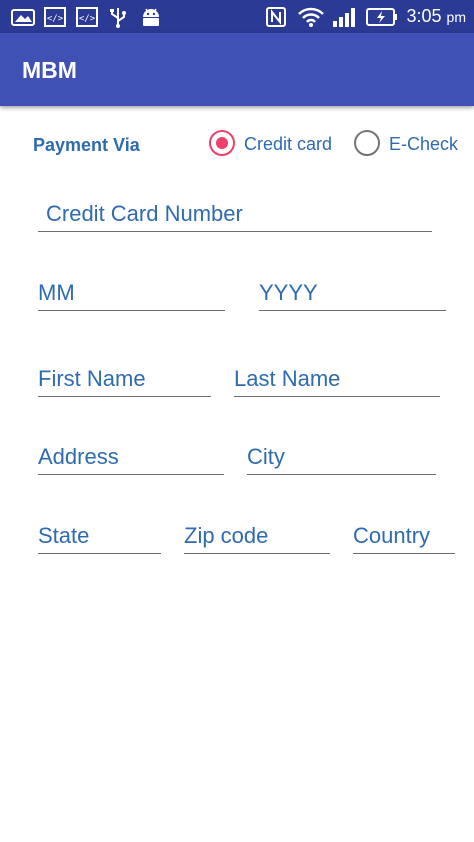 The image size is (474, 842). What do you see at coordinates (49, 70) in the screenshot?
I see `app-title: MBM` at bounding box center [49, 70].